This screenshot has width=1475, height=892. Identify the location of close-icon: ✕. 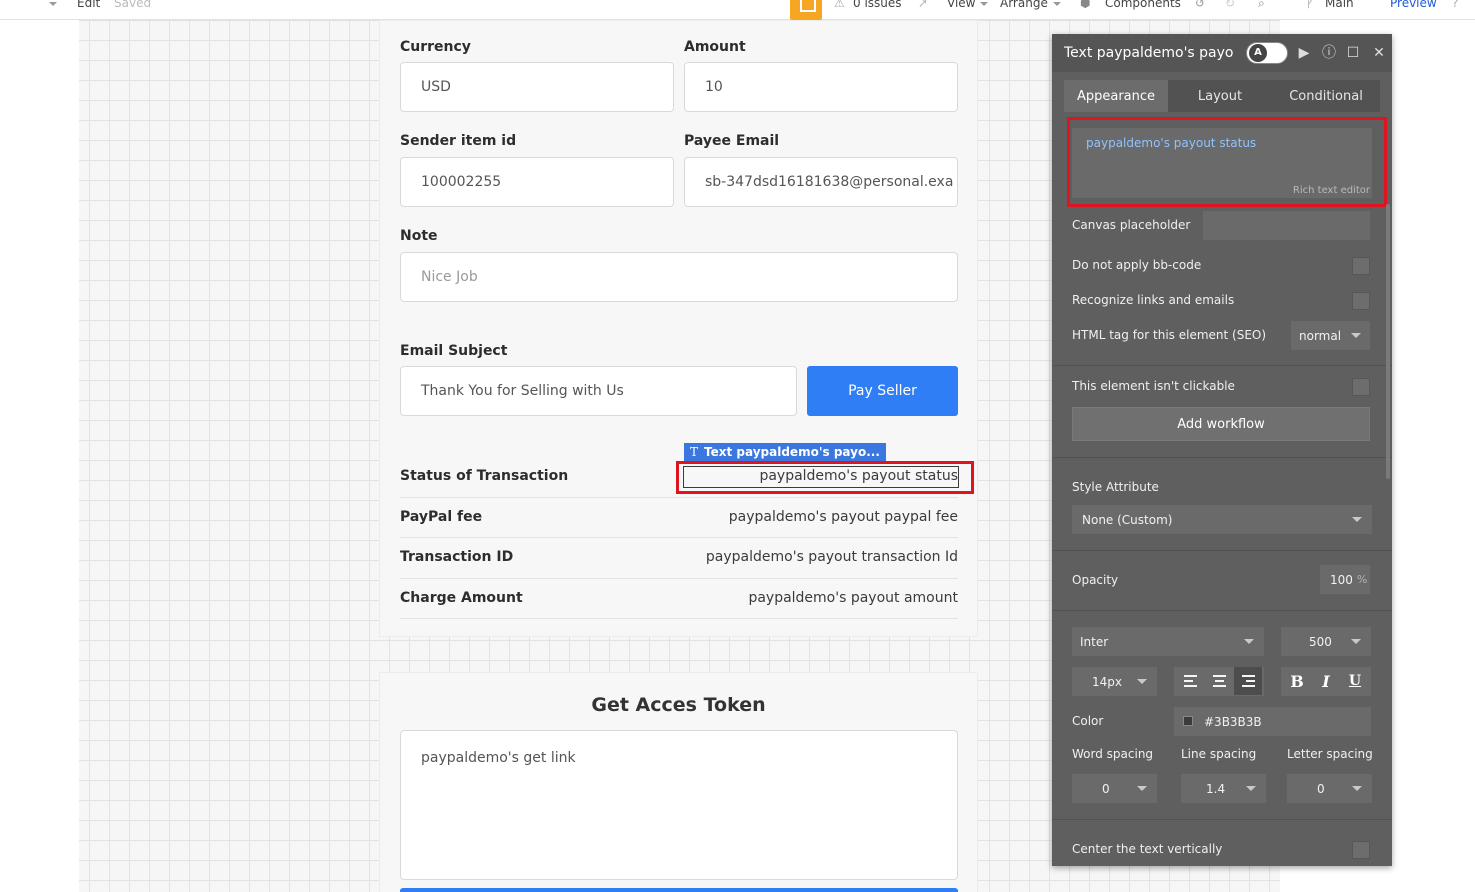
(1379, 53).